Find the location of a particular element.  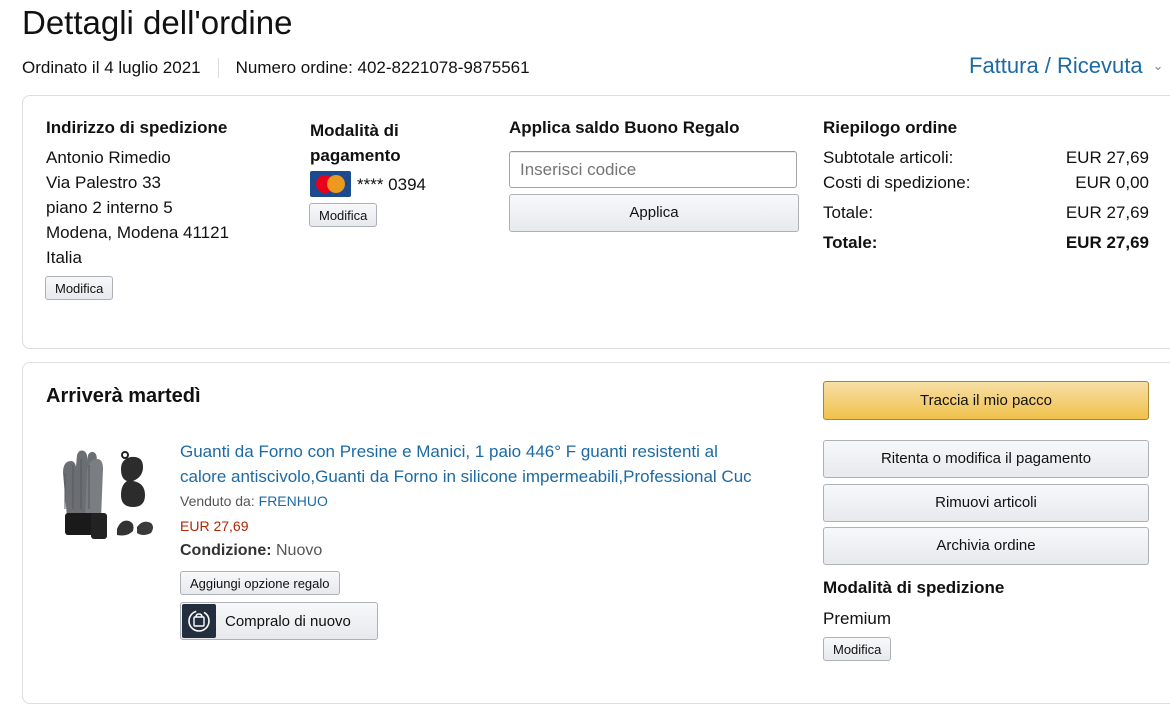

condition: Condizione: Nuovo is located at coordinates (251, 550).